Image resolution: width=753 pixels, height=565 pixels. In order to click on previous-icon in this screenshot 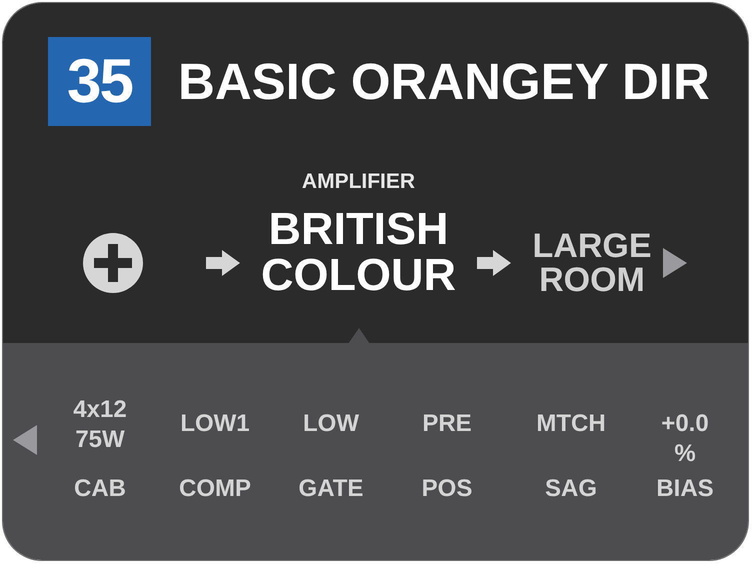, I will do `click(25, 440)`.